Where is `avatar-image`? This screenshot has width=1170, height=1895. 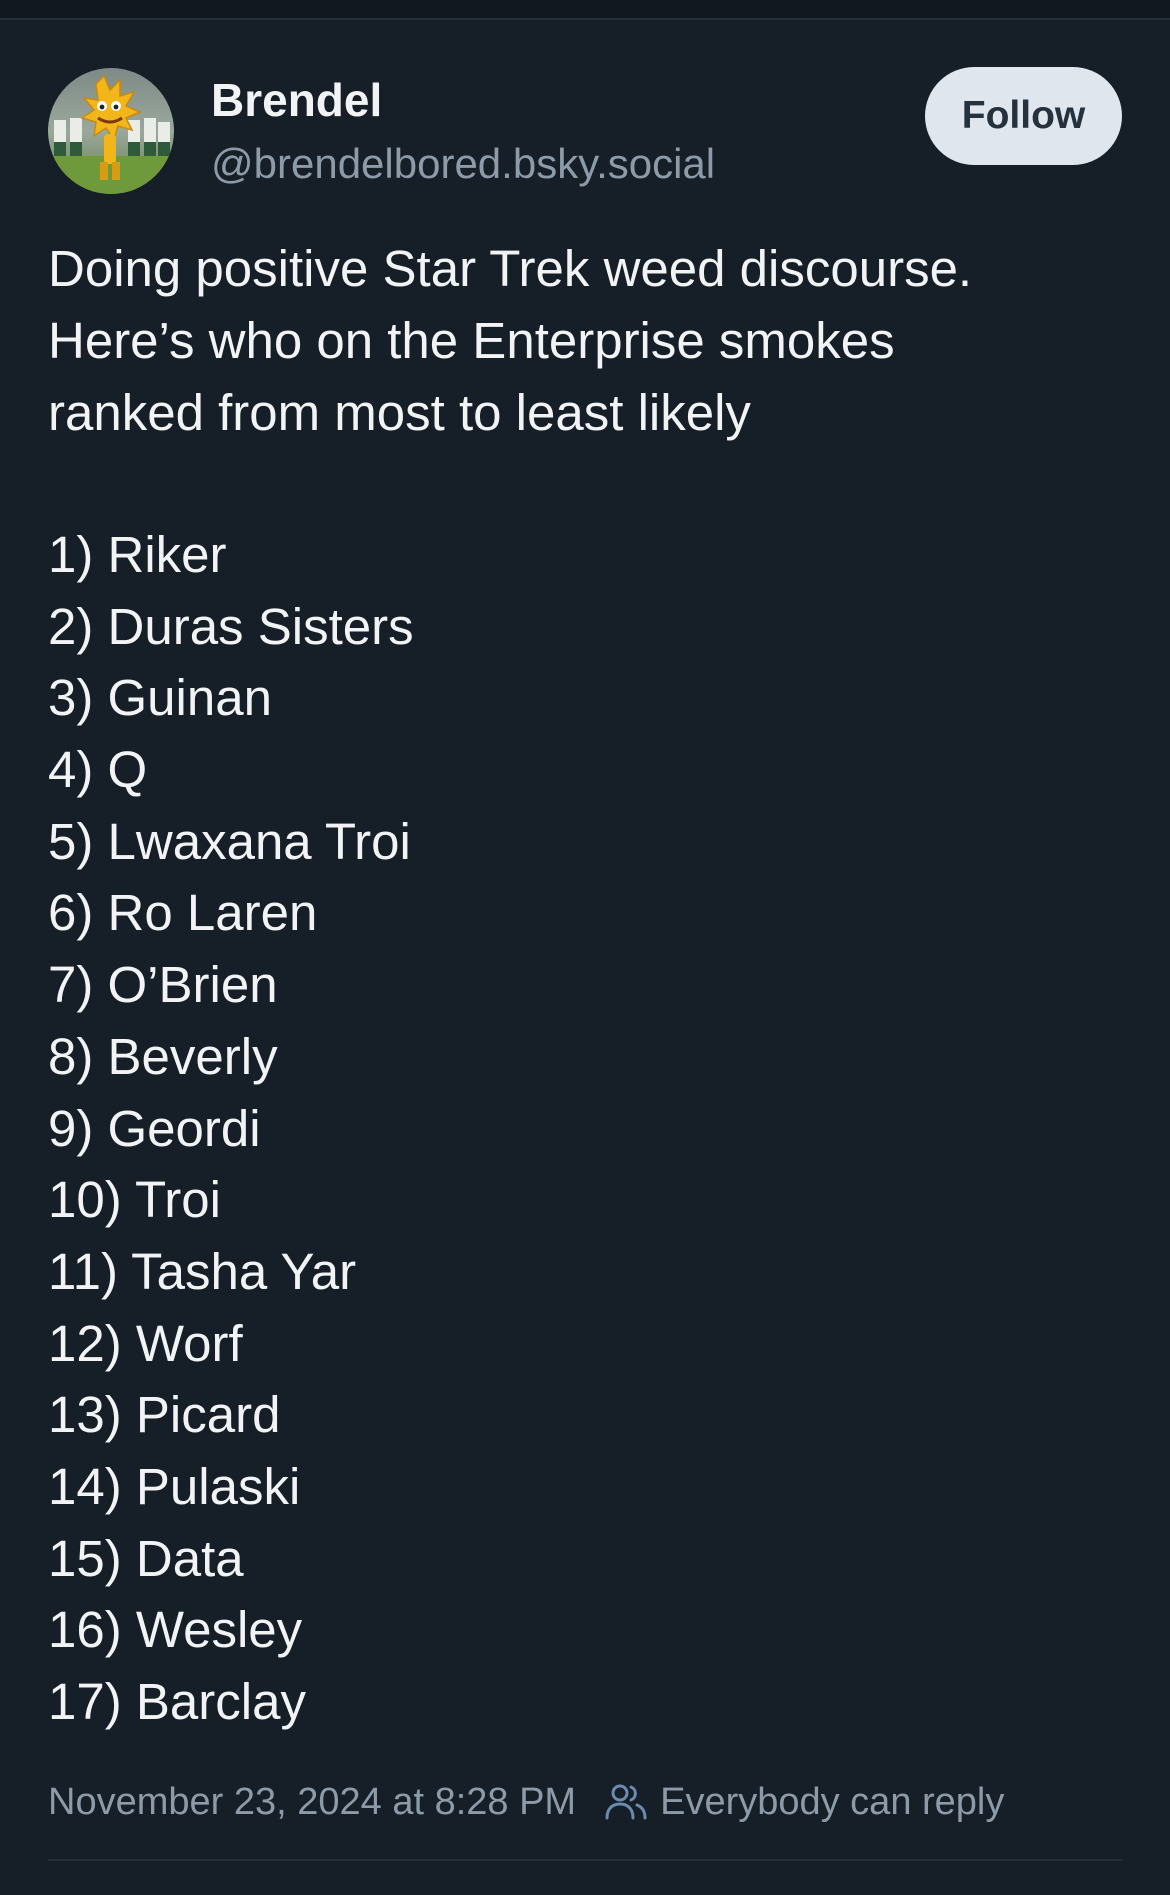
avatar-image is located at coordinates (111, 131).